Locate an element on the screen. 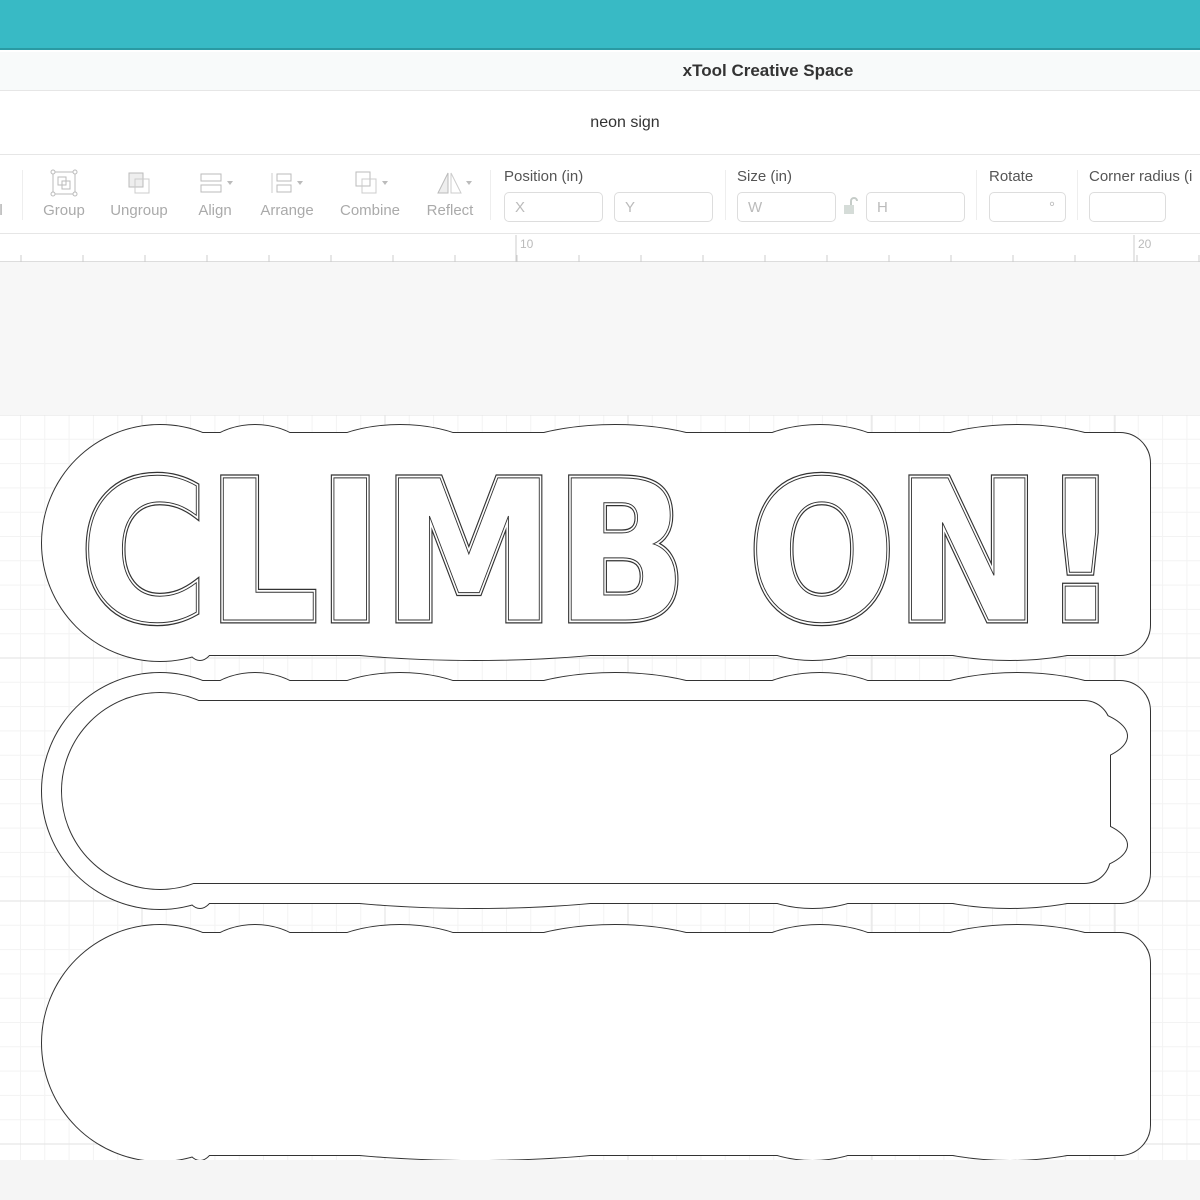 The image size is (1200, 1200). reflect-button: Reflect is located at coordinates (450, 193).